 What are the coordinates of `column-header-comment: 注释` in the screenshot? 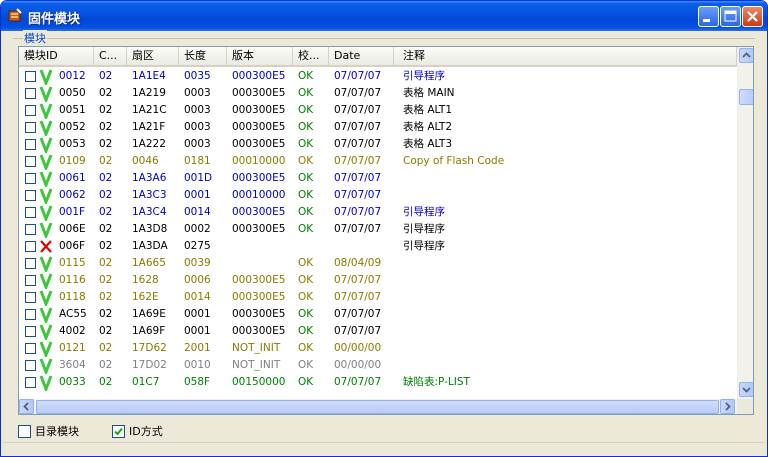 It's located at (565, 56).